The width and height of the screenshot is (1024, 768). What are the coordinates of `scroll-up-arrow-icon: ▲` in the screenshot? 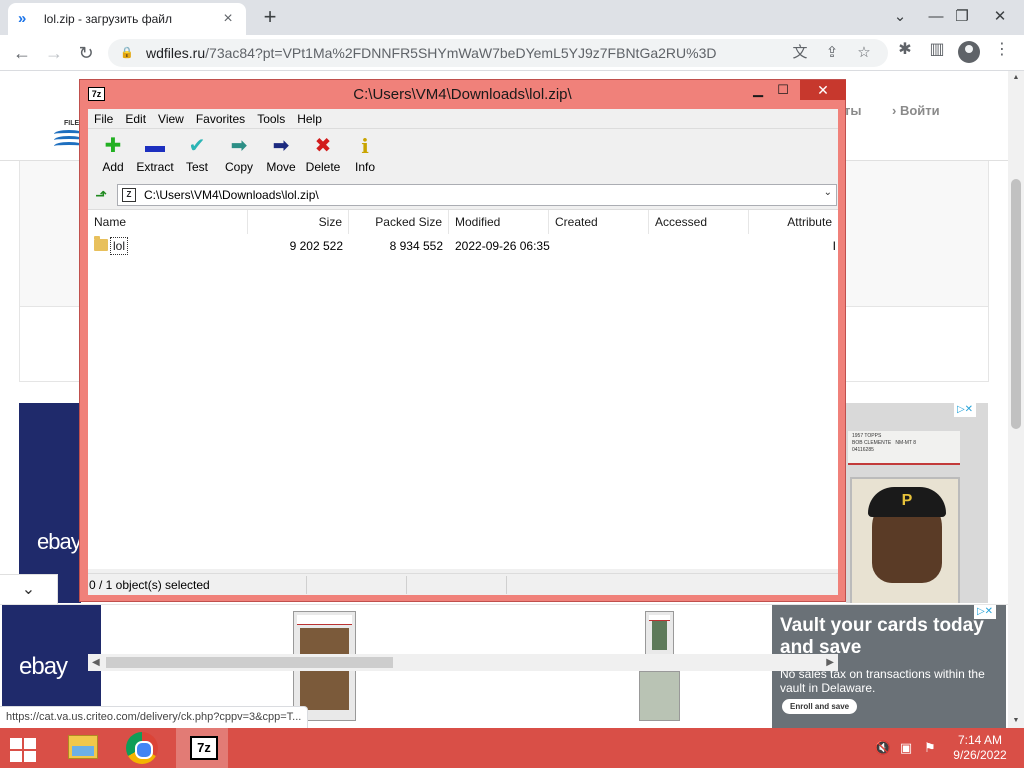 It's located at (1016, 78).